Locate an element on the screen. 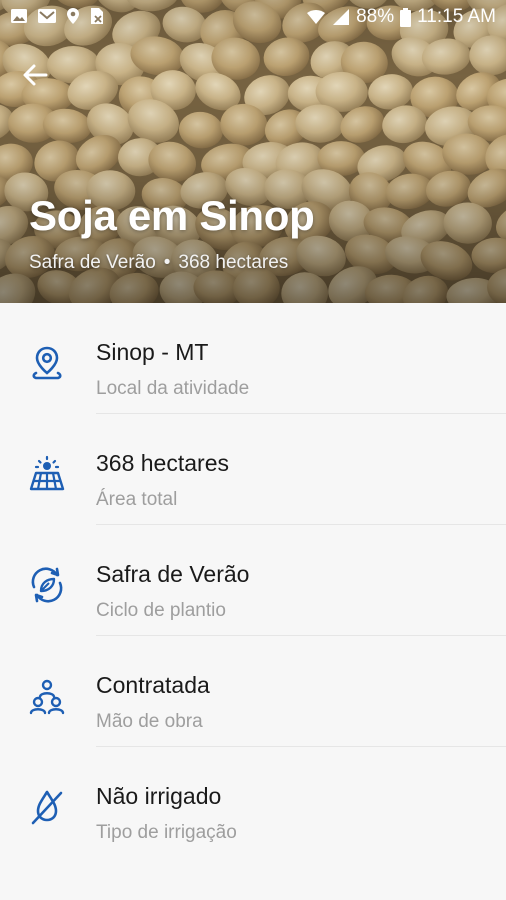 The image size is (506, 900). field-area-icon is located at coordinates (47, 473).